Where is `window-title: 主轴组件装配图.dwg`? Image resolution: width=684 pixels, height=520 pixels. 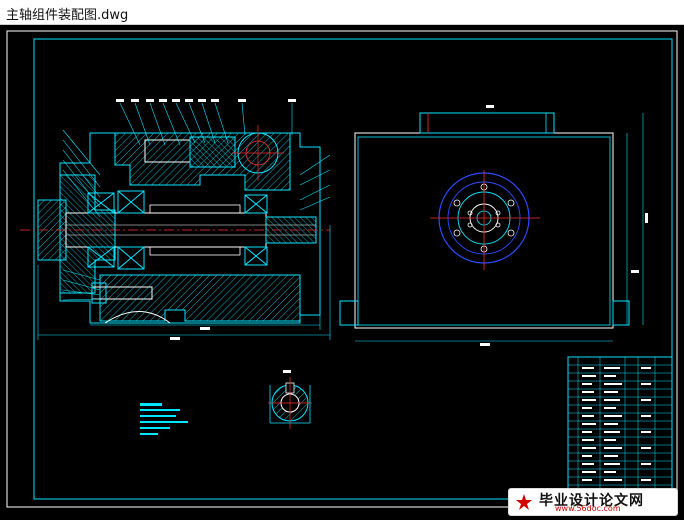
window-title: 主轴组件装配图.dwg is located at coordinates (67, 15).